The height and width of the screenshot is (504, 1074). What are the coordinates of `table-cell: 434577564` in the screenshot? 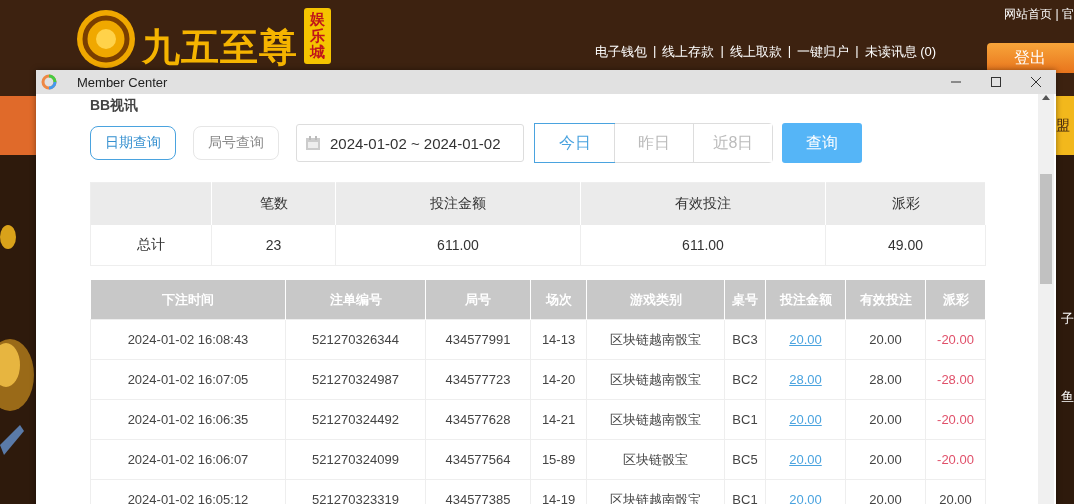 It's located at (478, 459).